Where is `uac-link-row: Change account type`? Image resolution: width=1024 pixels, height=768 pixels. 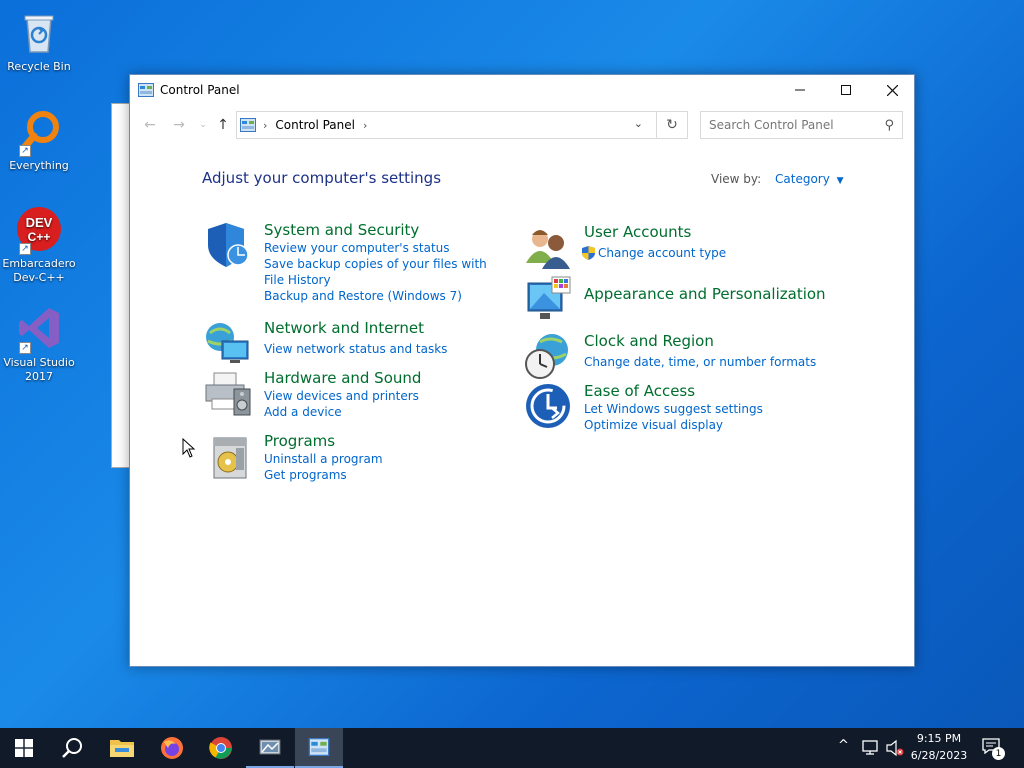
uac-link-row: Change account type is located at coordinates (703, 253).